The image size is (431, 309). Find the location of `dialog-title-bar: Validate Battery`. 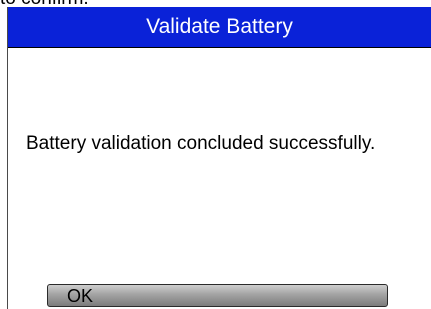

dialog-title-bar: Validate Battery is located at coordinates (219, 27).